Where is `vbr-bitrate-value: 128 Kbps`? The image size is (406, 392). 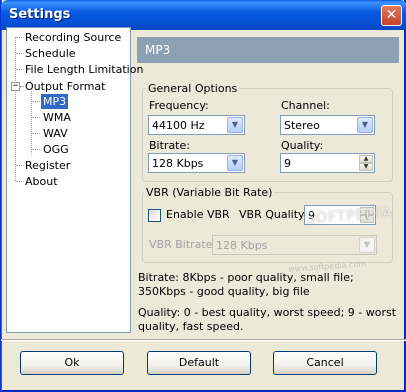
vbr-bitrate-value: 128 Kbps is located at coordinates (242, 245).